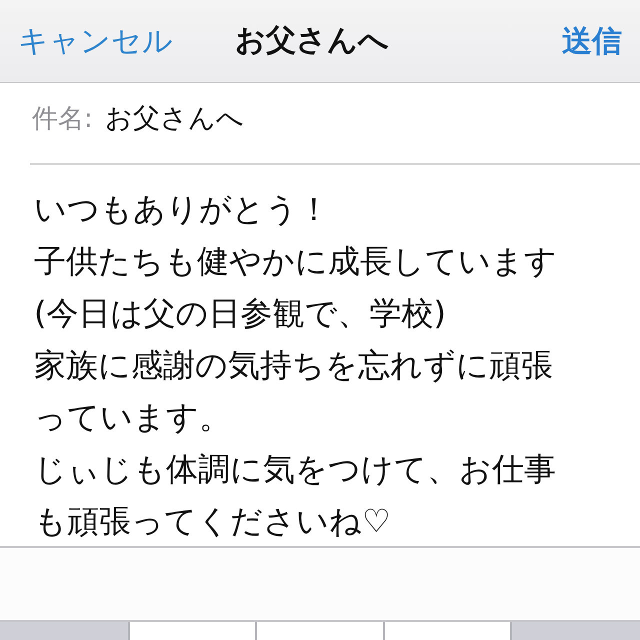  Describe the element at coordinates (240, 313) in the screenshot. I see `body-text-line: (今日は父の日参観で、学校)` at that location.